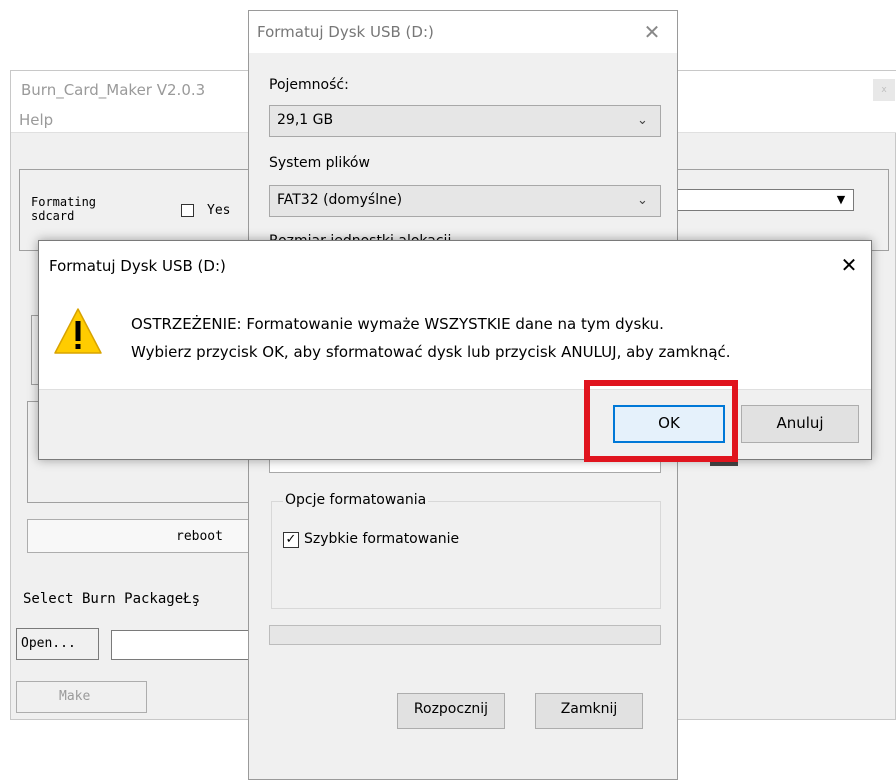  Describe the element at coordinates (36, 120) in the screenshot. I see `menu-help: Help` at that location.